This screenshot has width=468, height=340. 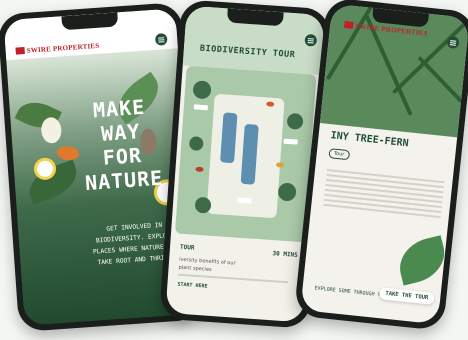 What do you see at coordinates (233, 271) in the screenshot?
I see `tour-description: iversity benefits of our plant species` at bounding box center [233, 271].